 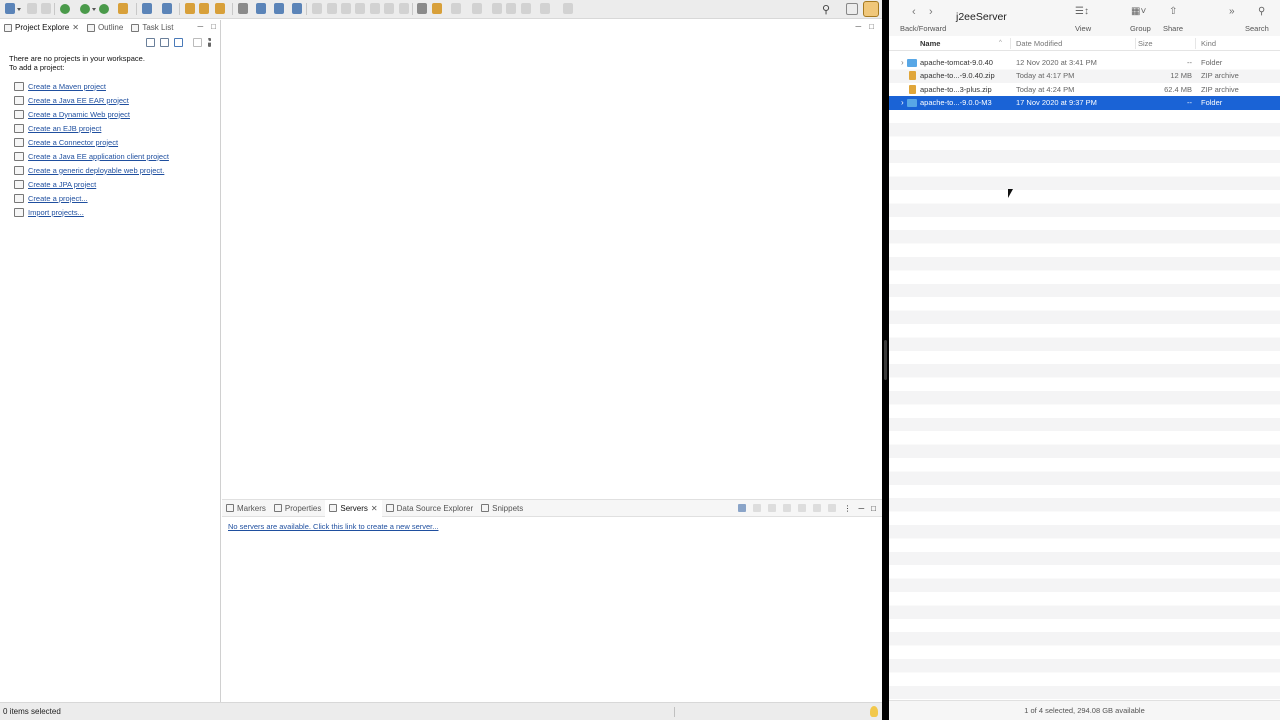 I want to click on pin-editor-icon, so click(x=568, y=8).